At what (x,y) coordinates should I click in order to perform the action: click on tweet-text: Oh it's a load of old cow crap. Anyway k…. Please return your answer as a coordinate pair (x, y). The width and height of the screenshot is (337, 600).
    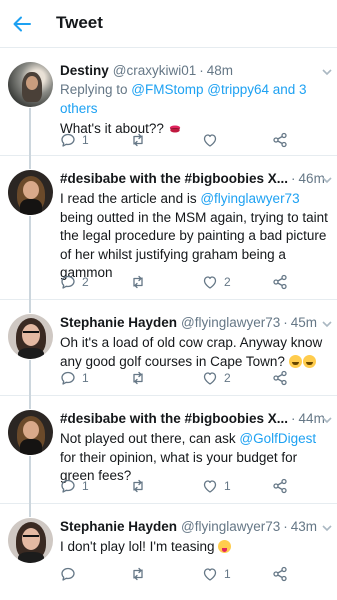
    Looking at the image, I should click on (191, 352).